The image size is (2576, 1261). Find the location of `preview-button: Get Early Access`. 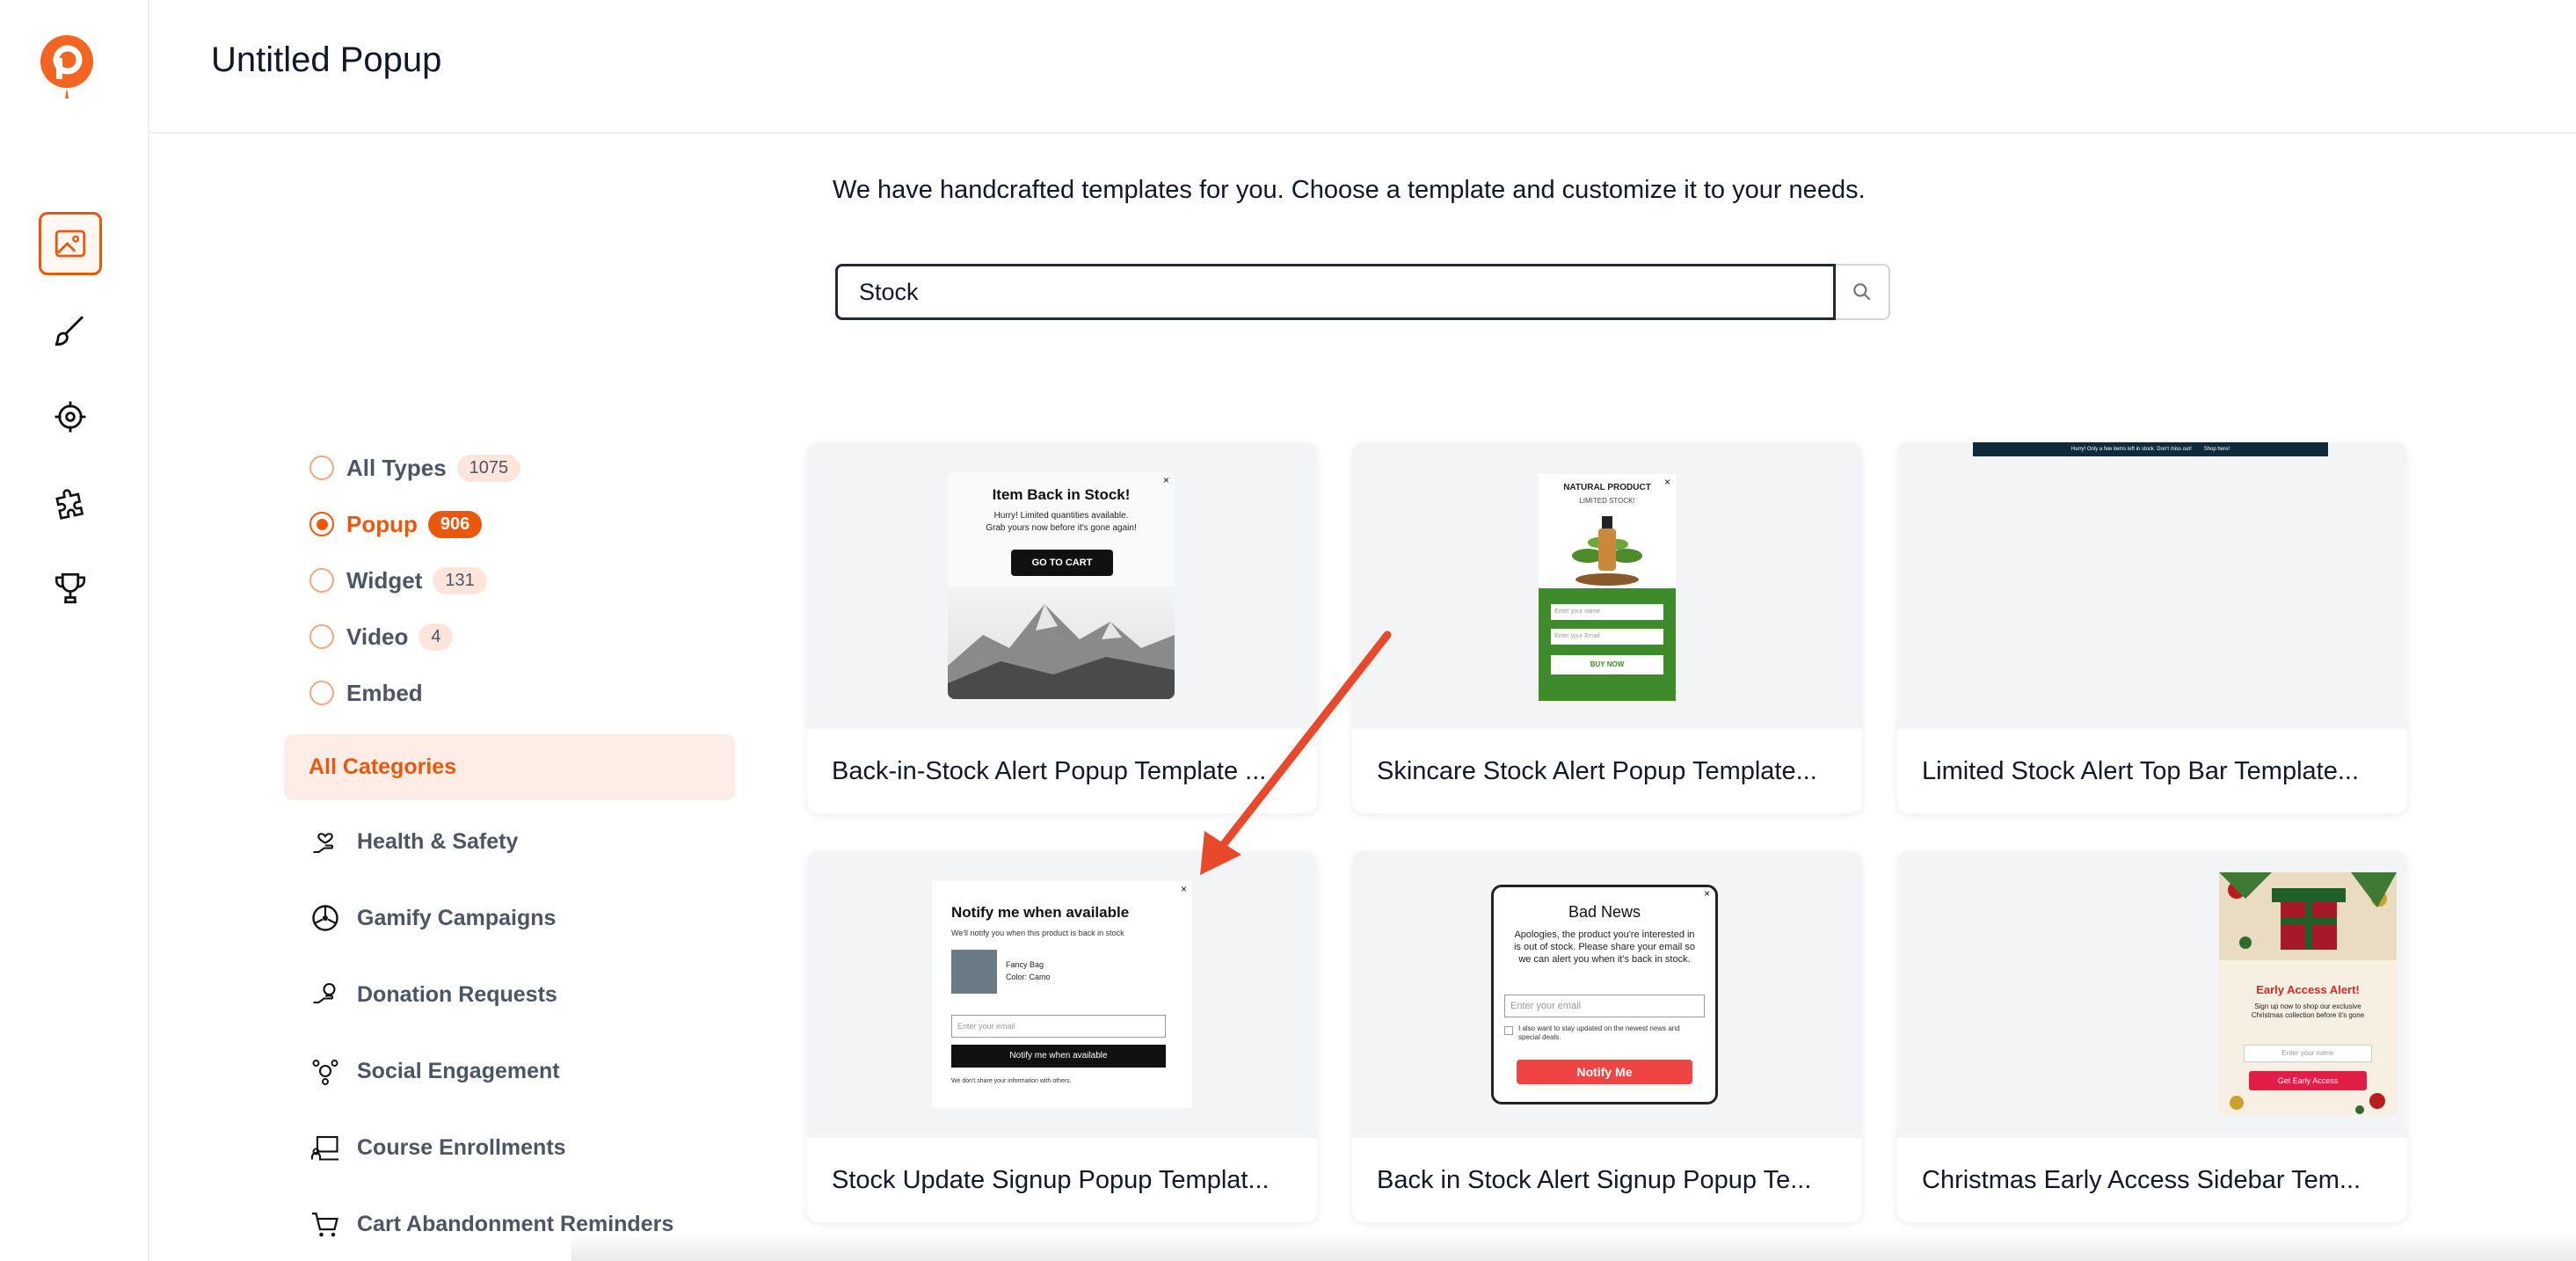

preview-button: Get Early Access is located at coordinates (2308, 1080).